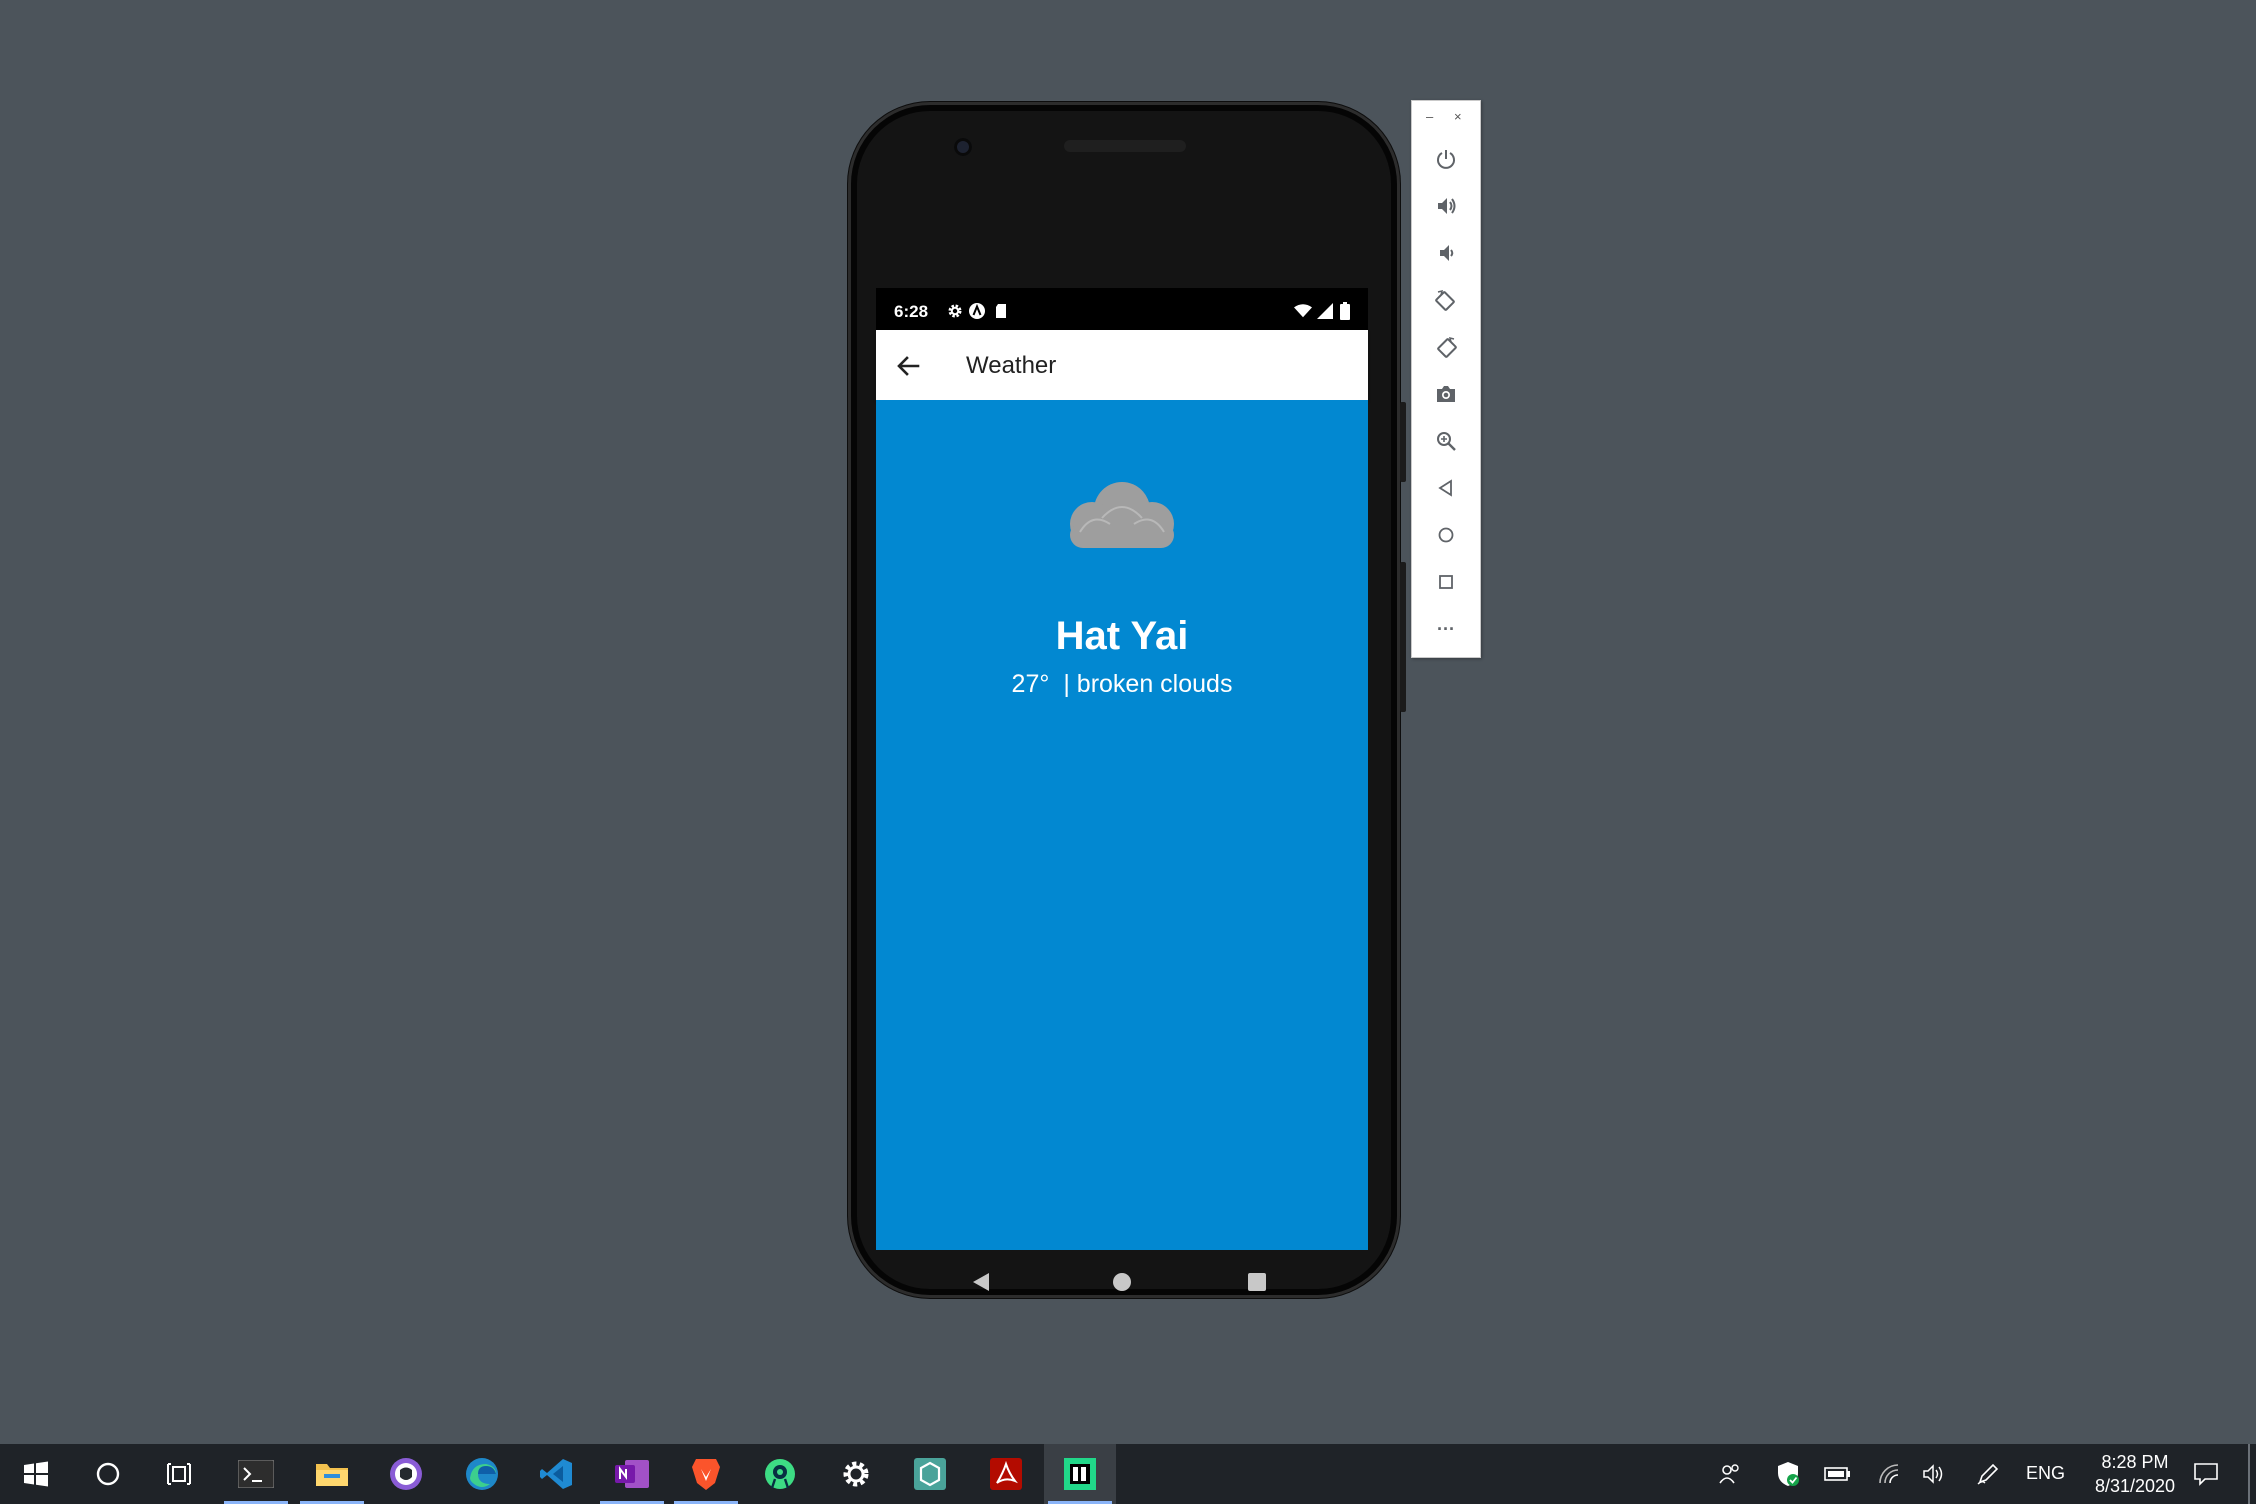 The width and height of the screenshot is (2256, 1504). What do you see at coordinates (1458, 116) in the screenshot?
I see `close-button: ×` at bounding box center [1458, 116].